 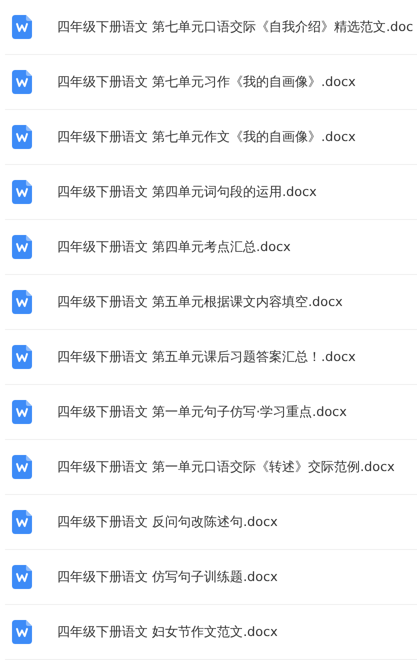 What do you see at coordinates (167, 522) in the screenshot?
I see `file-name: 四年级下册语文 反问句改陈述句.docx` at bounding box center [167, 522].